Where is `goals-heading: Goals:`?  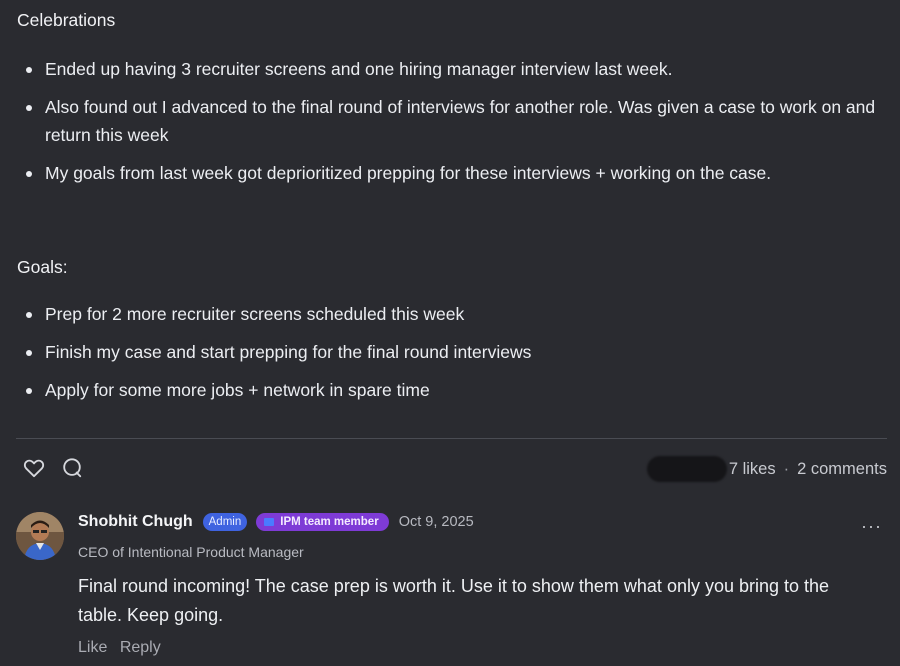
goals-heading: Goals: is located at coordinates (42, 267).